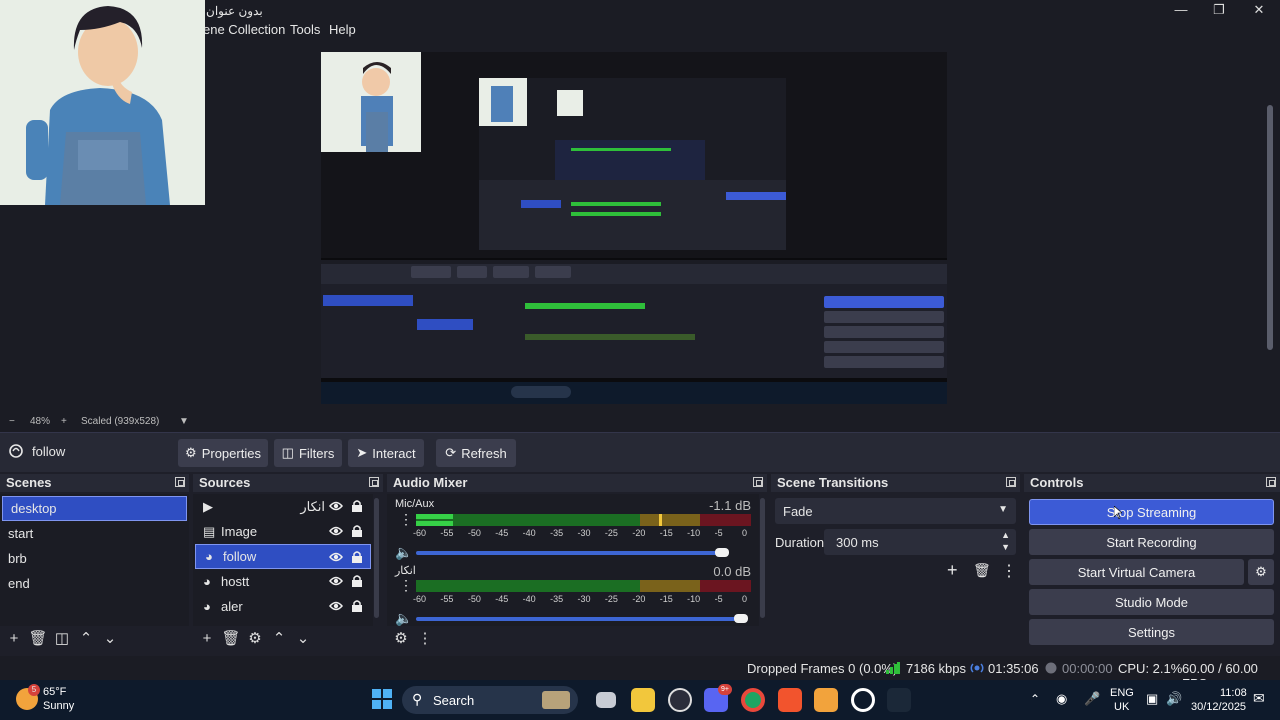 The width and height of the screenshot is (1280, 720). I want to click on source-item-selected: ◕ follow, so click(283, 556).